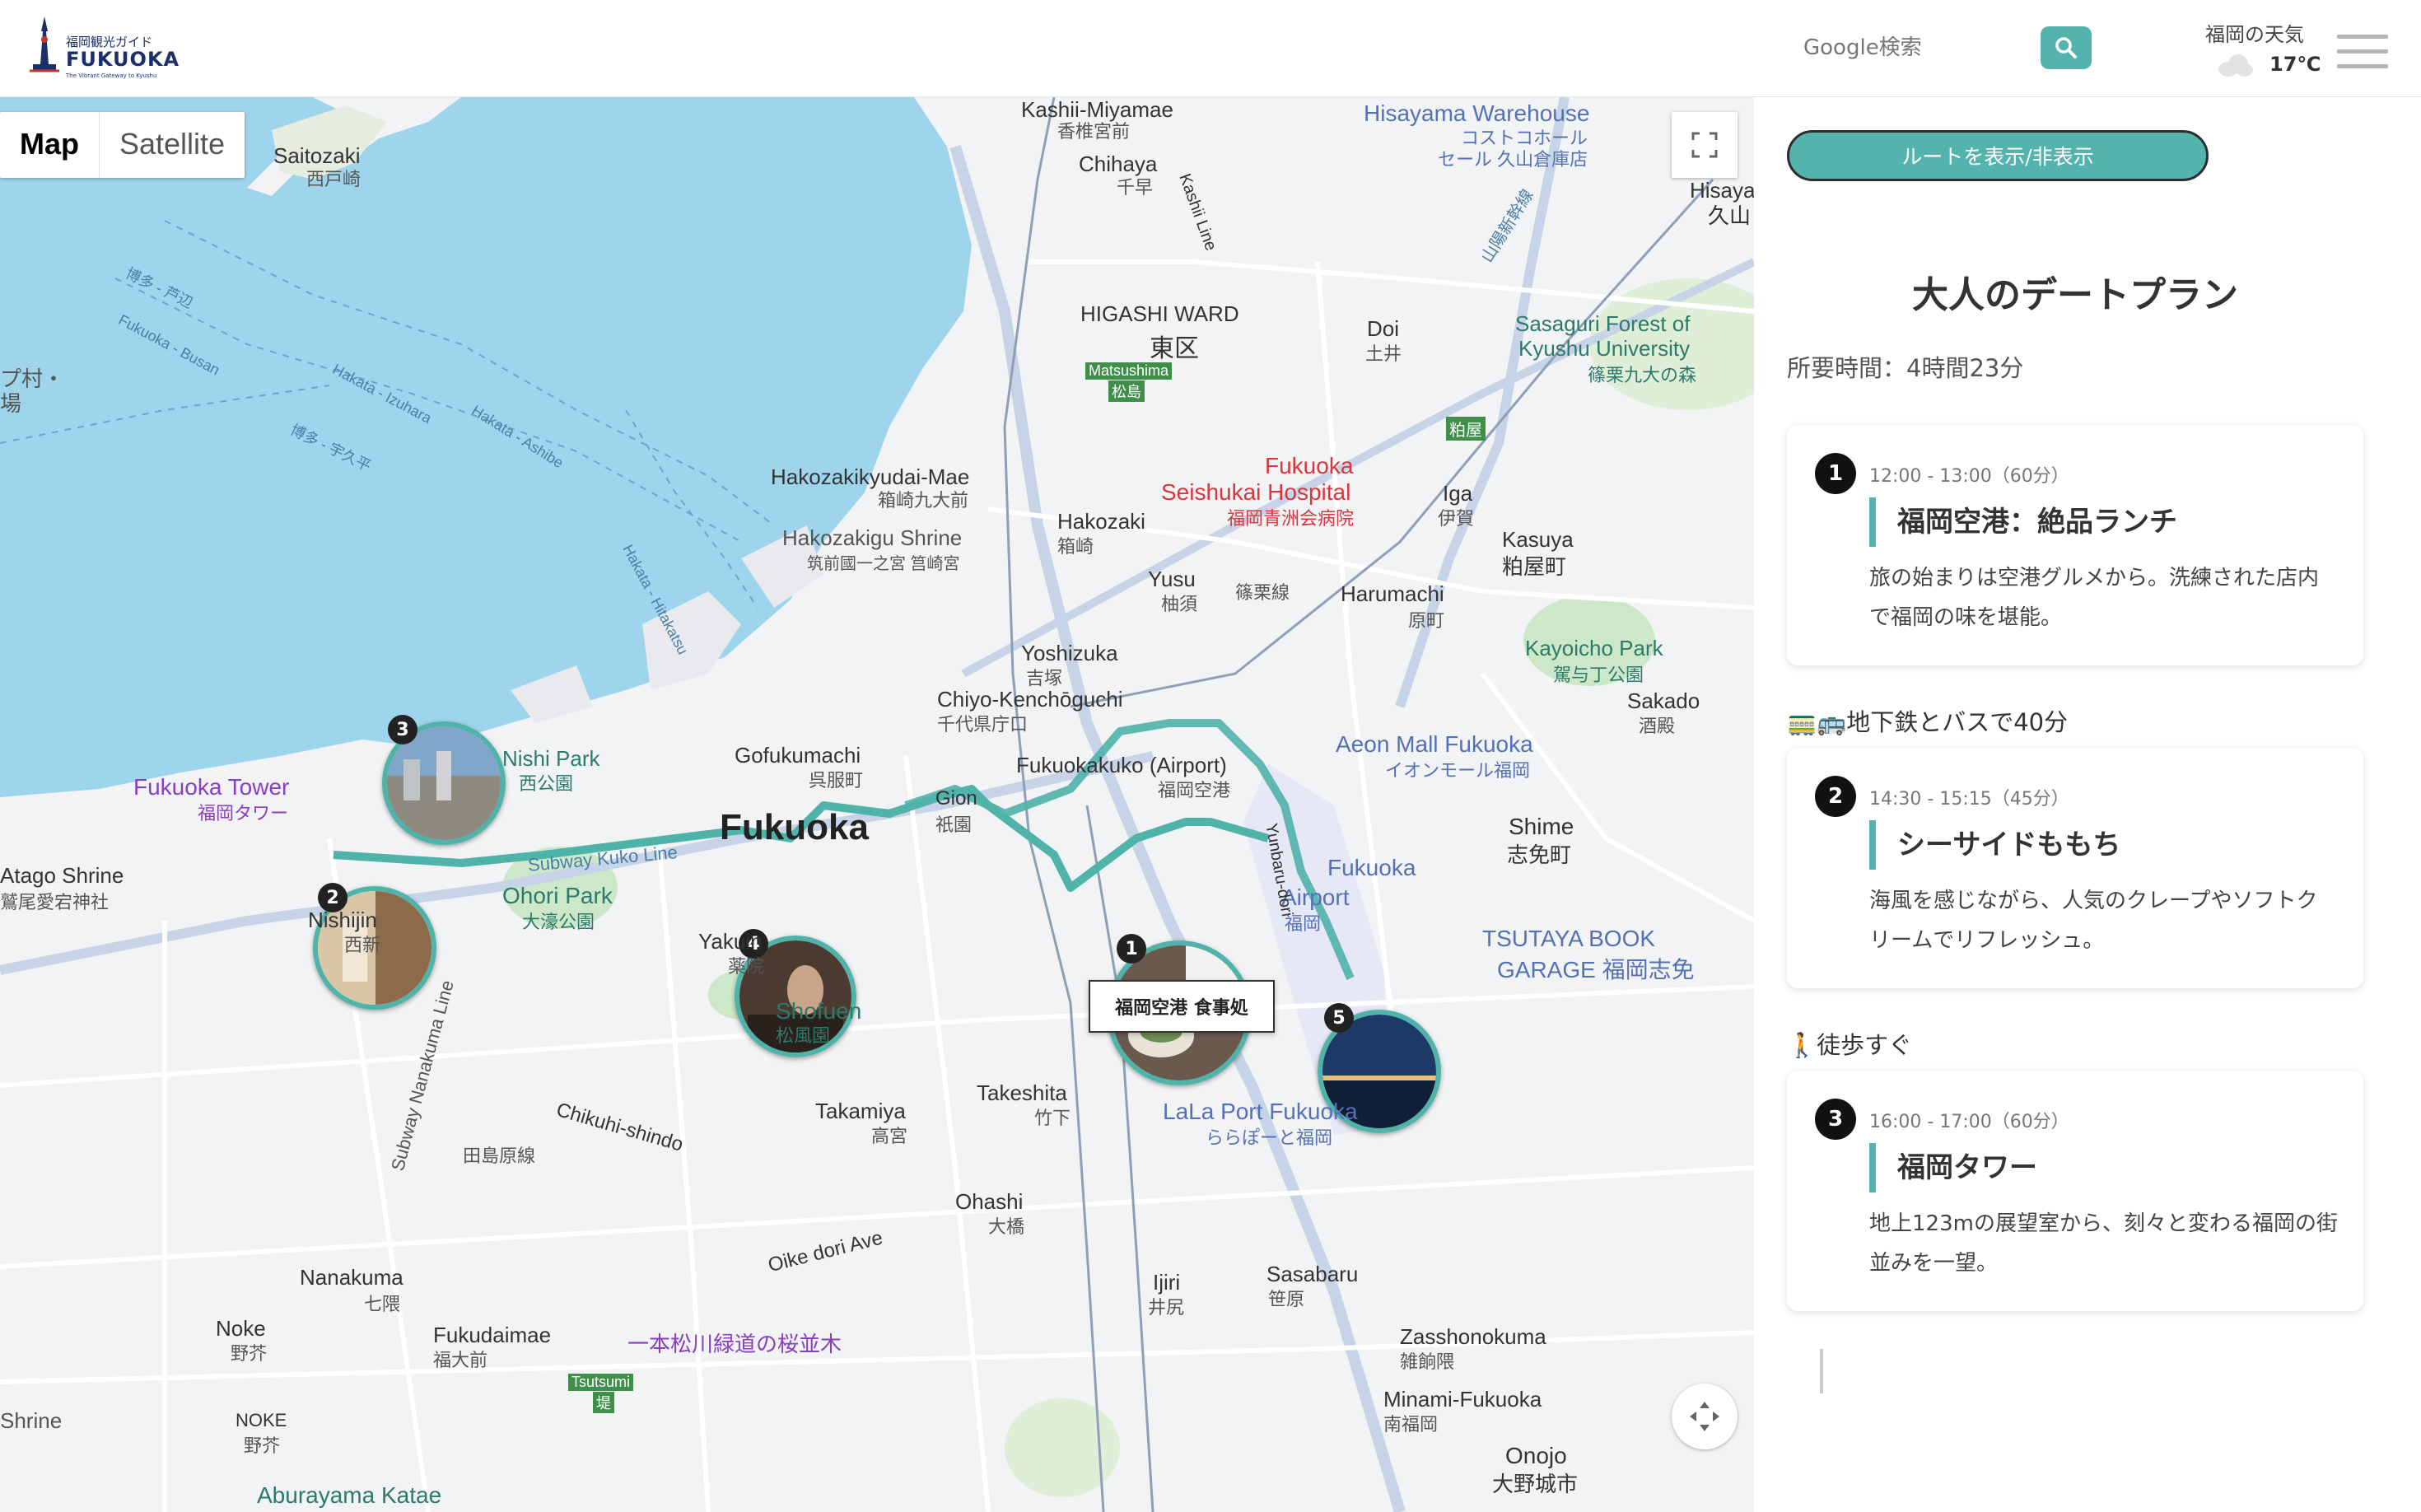  Describe the element at coordinates (1262, 592) in the screenshot. I see `map-label-sasaguri-line: 篠栗線` at that location.